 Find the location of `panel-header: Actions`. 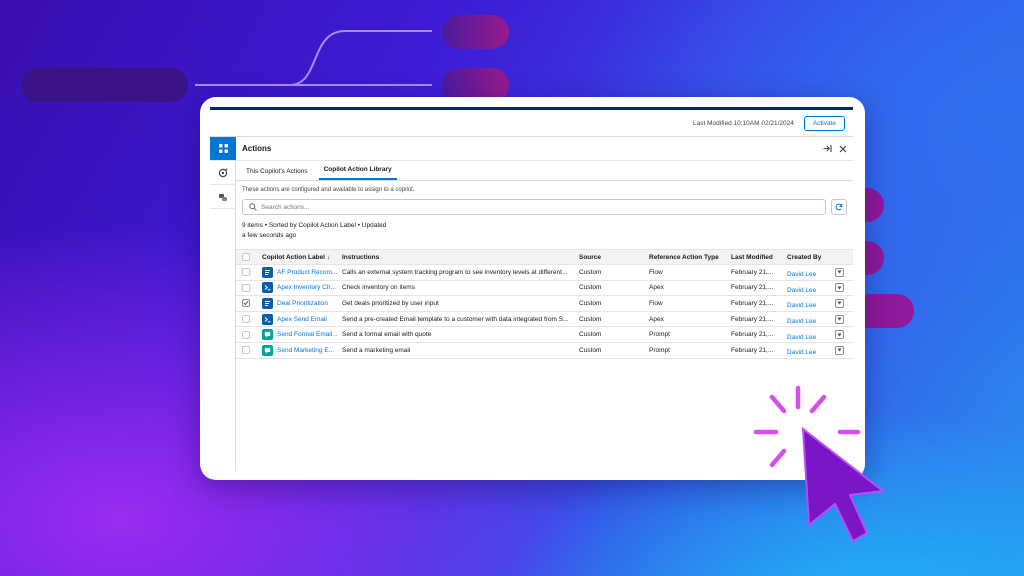

panel-header: Actions is located at coordinates (544, 149).